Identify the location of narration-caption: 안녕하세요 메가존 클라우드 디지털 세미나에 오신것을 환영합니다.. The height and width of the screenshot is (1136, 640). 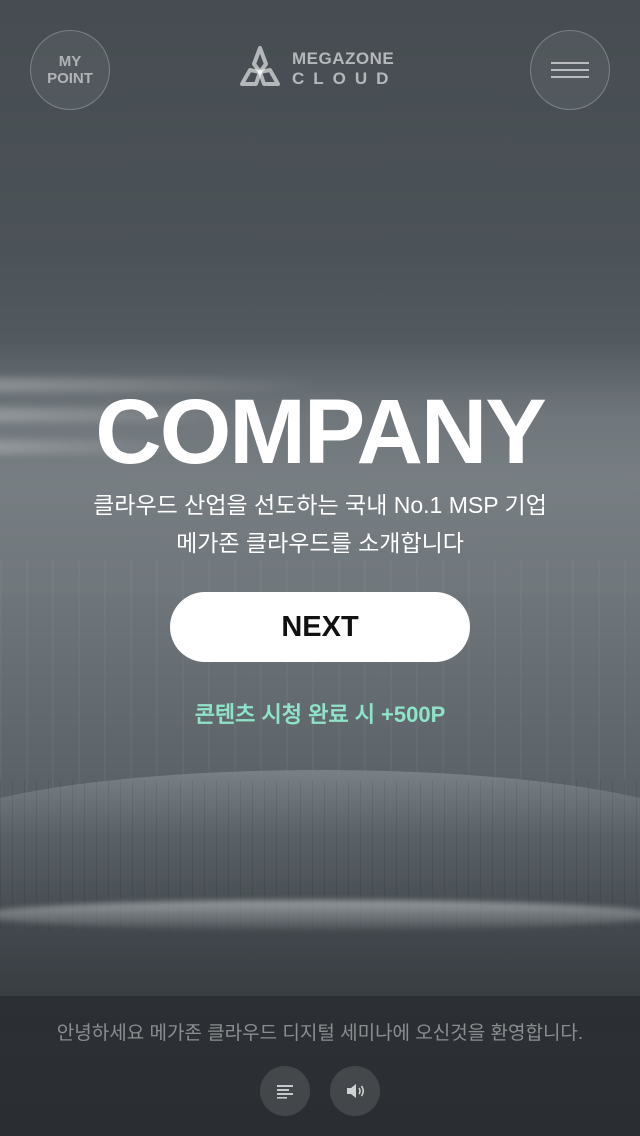
(320, 1033).